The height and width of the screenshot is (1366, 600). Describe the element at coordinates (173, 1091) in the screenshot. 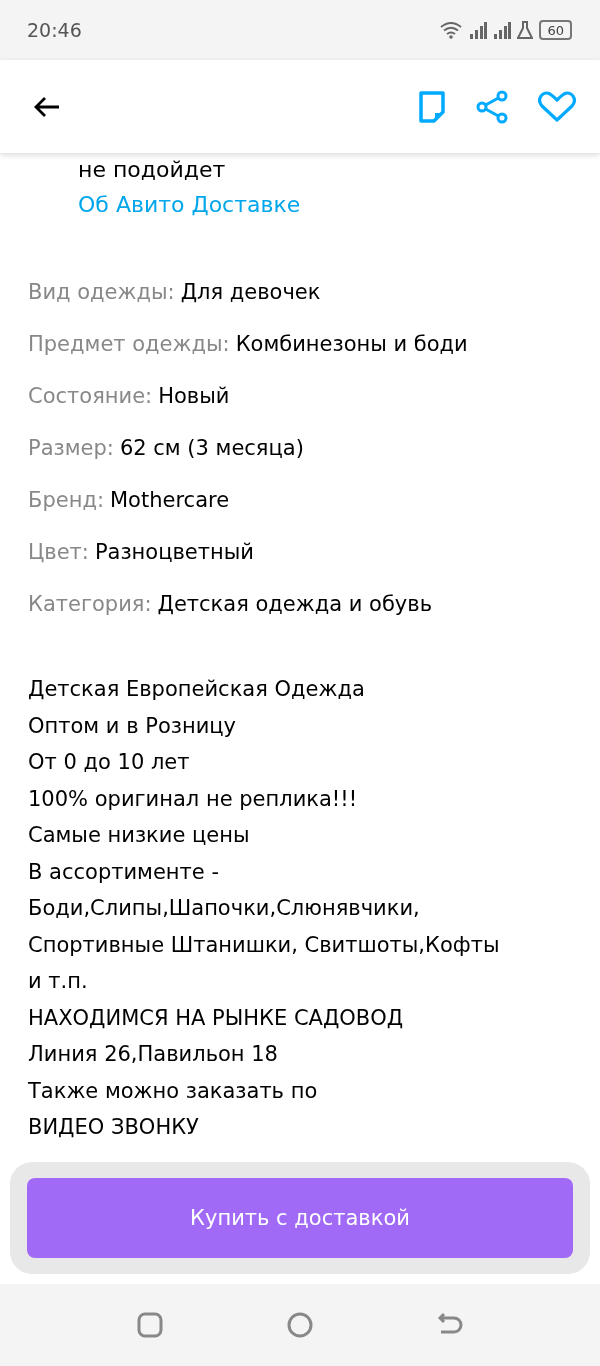

I see `description-line: Также можно заказать по` at that location.